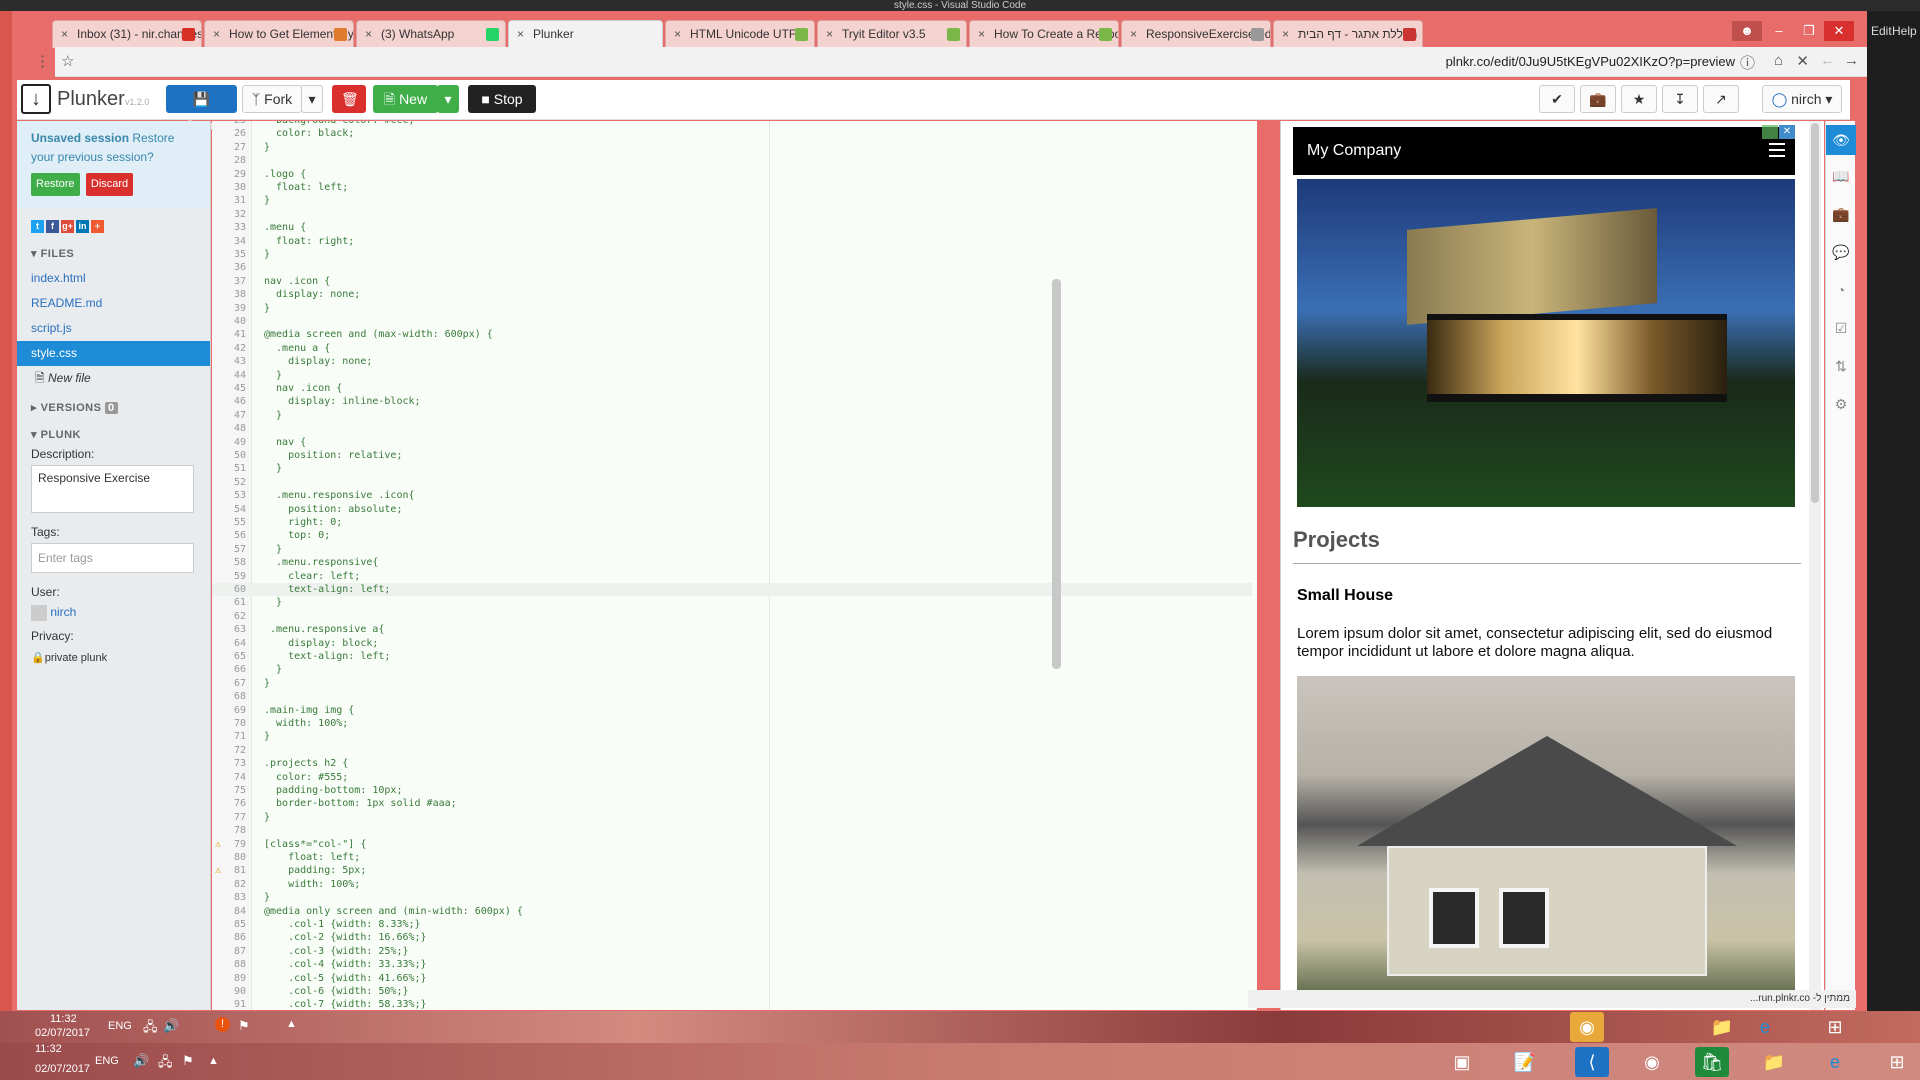 This screenshot has height=1080, width=1920. What do you see at coordinates (732, 281) in the screenshot?
I see `code-line: 37 nav .icon {` at bounding box center [732, 281].